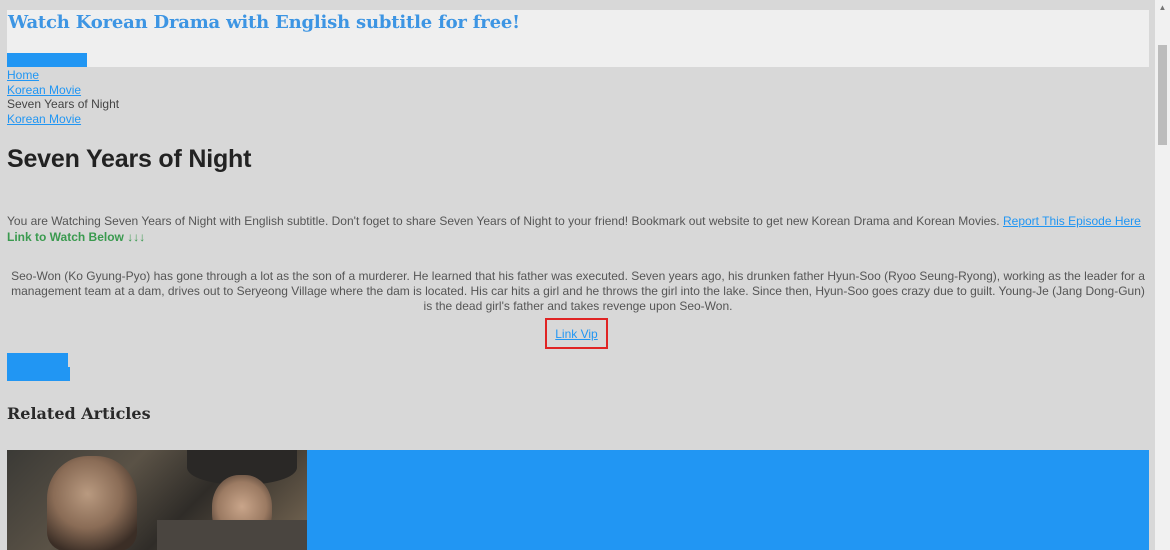  I want to click on link-vip-link: Link Vip, so click(576, 334).